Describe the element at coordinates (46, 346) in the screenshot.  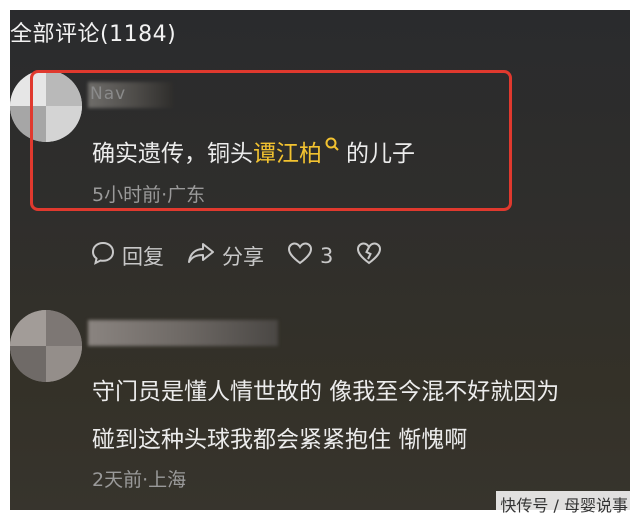
I see `avatar` at that location.